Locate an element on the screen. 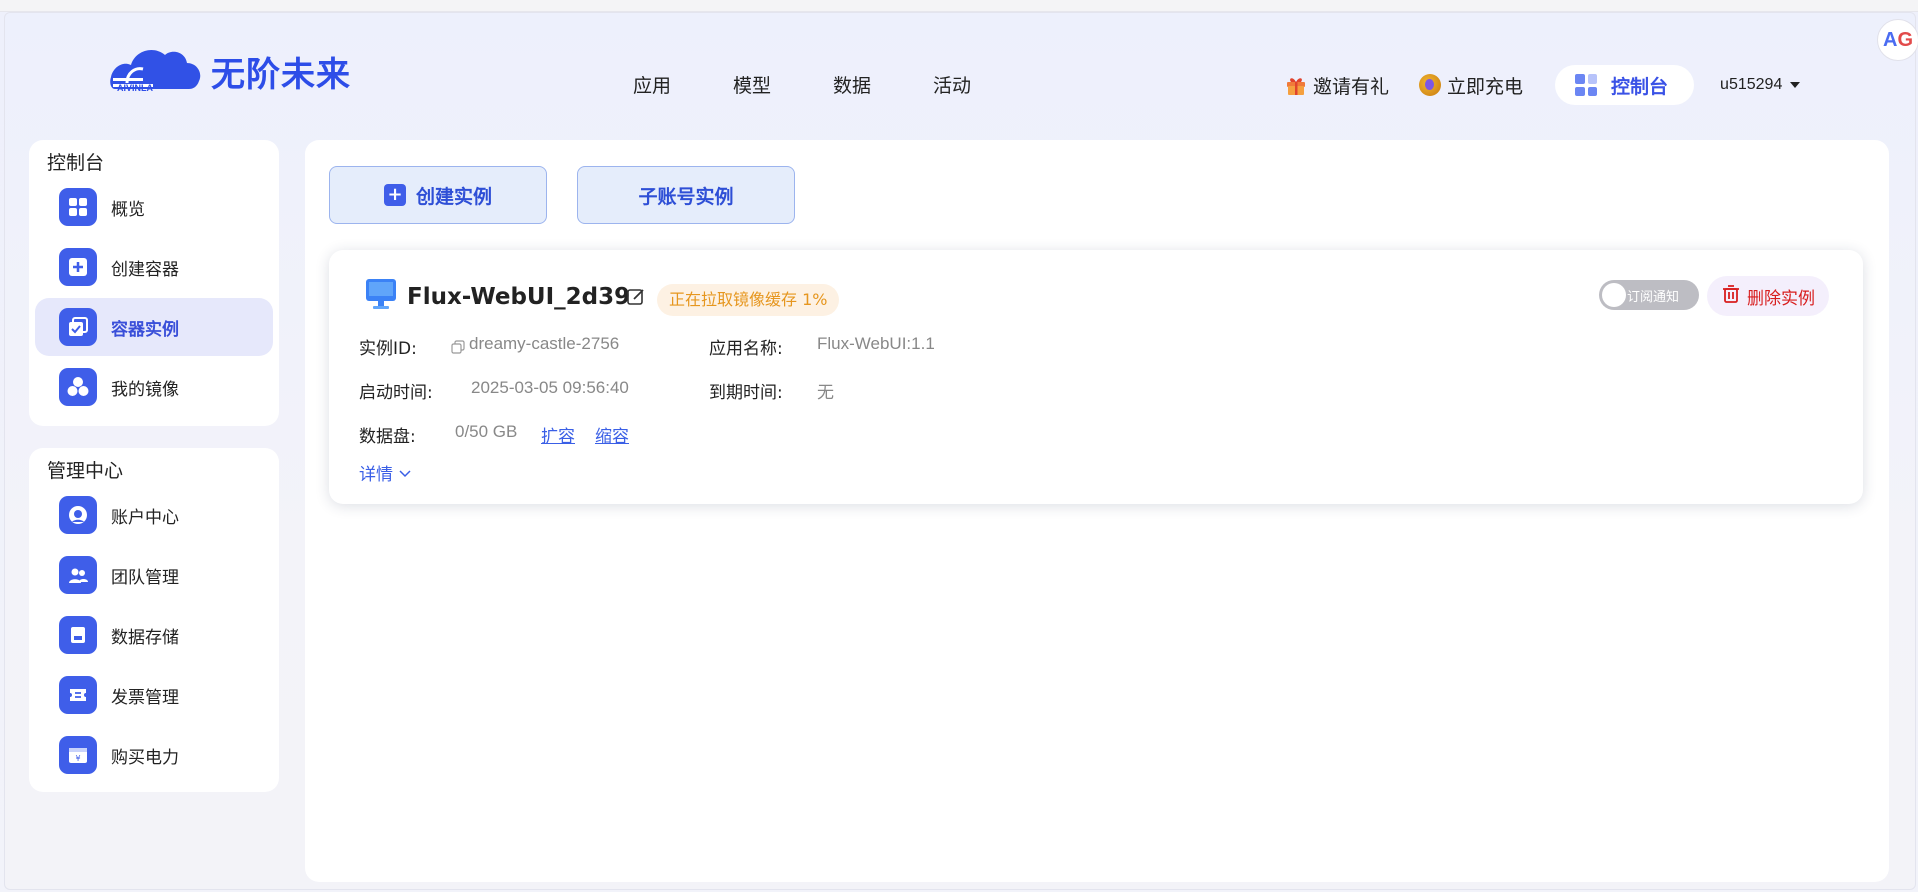 The height and width of the screenshot is (892, 1918). subscribe-notification-toggle: 订阅通知 is located at coordinates (1649, 295).